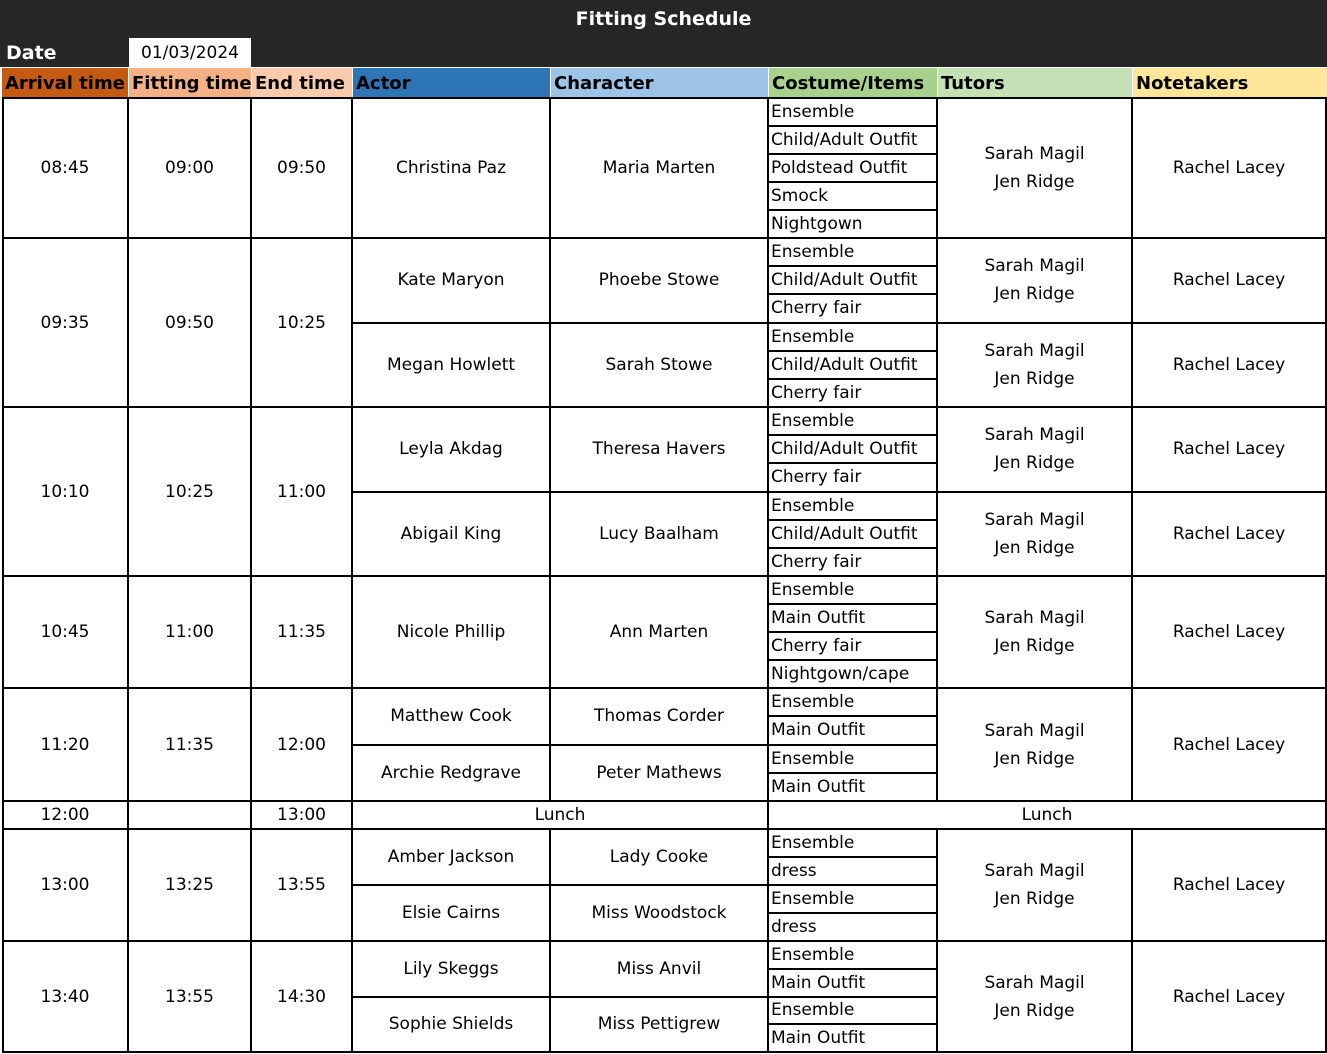 The width and height of the screenshot is (1327, 1054). What do you see at coordinates (190, 83) in the screenshot?
I see `header-fitting-time: Fitting time` at bounding box center [190, 83].